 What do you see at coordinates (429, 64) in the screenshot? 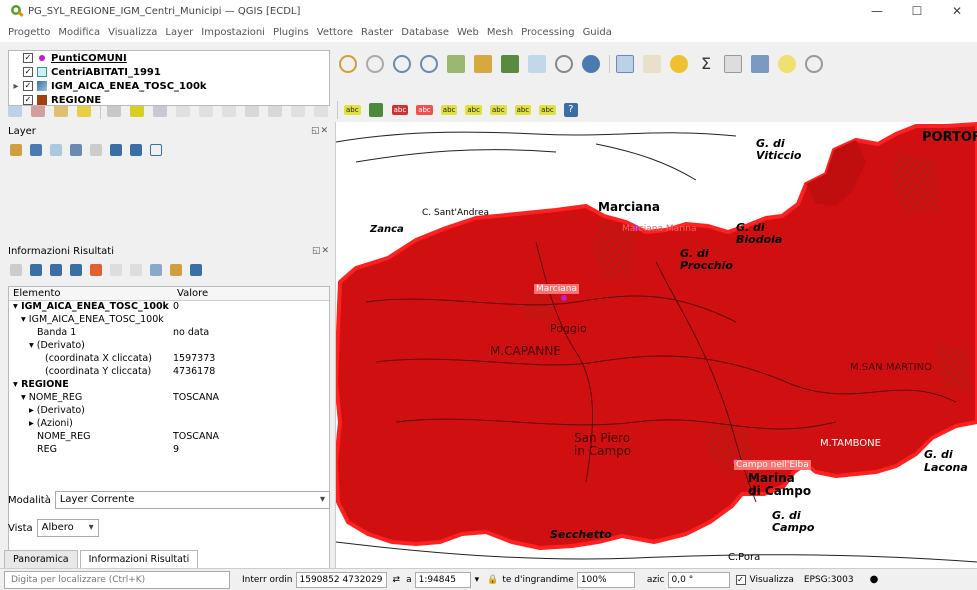
I see `zoom-next-icon` at bounding box center [429, 64].